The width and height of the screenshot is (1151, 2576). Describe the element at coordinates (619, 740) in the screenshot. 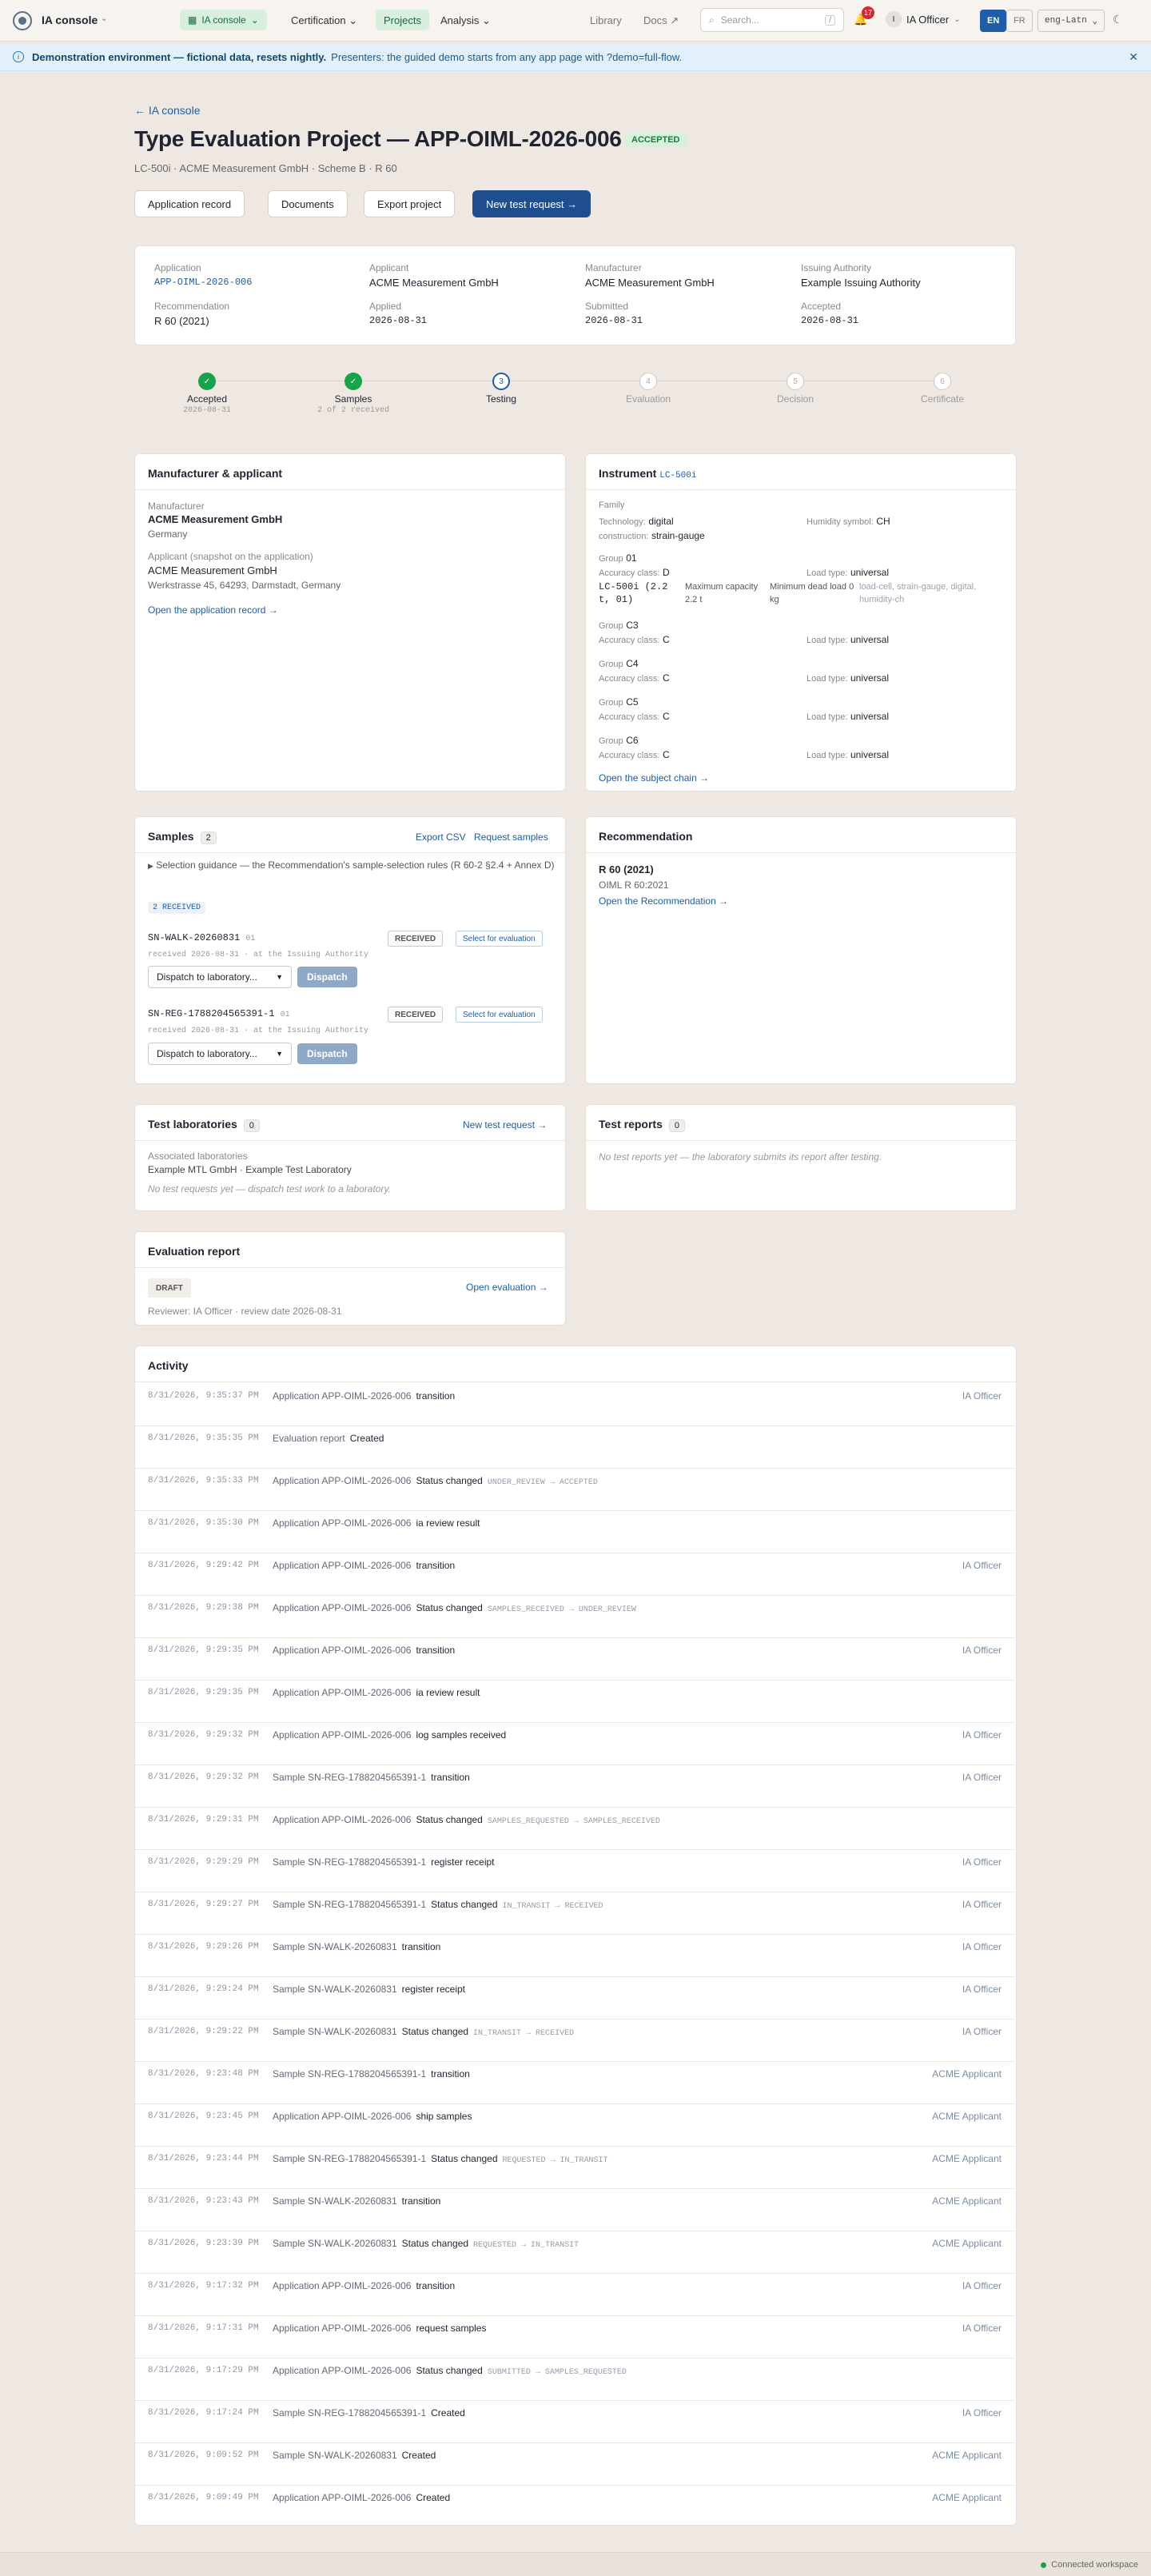

I see `group-c6-title: Group C6` at that location.